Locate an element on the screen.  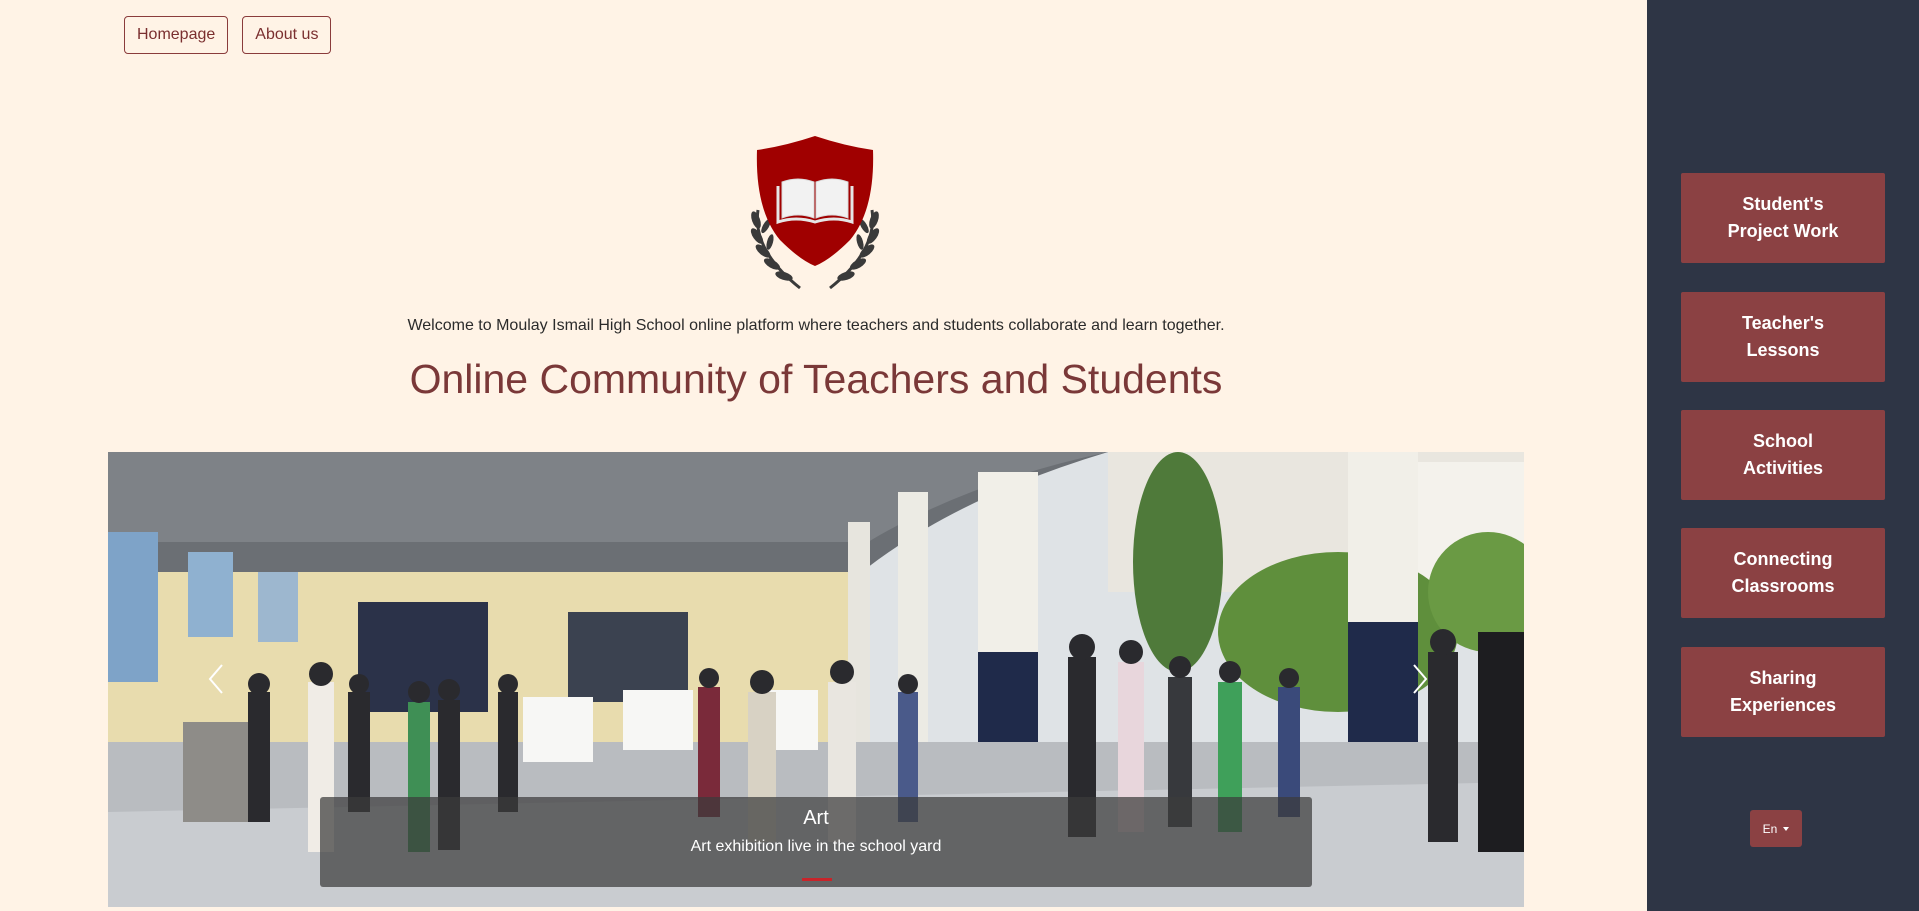
language-dropdown: En is located at coordinates (1776, 828).